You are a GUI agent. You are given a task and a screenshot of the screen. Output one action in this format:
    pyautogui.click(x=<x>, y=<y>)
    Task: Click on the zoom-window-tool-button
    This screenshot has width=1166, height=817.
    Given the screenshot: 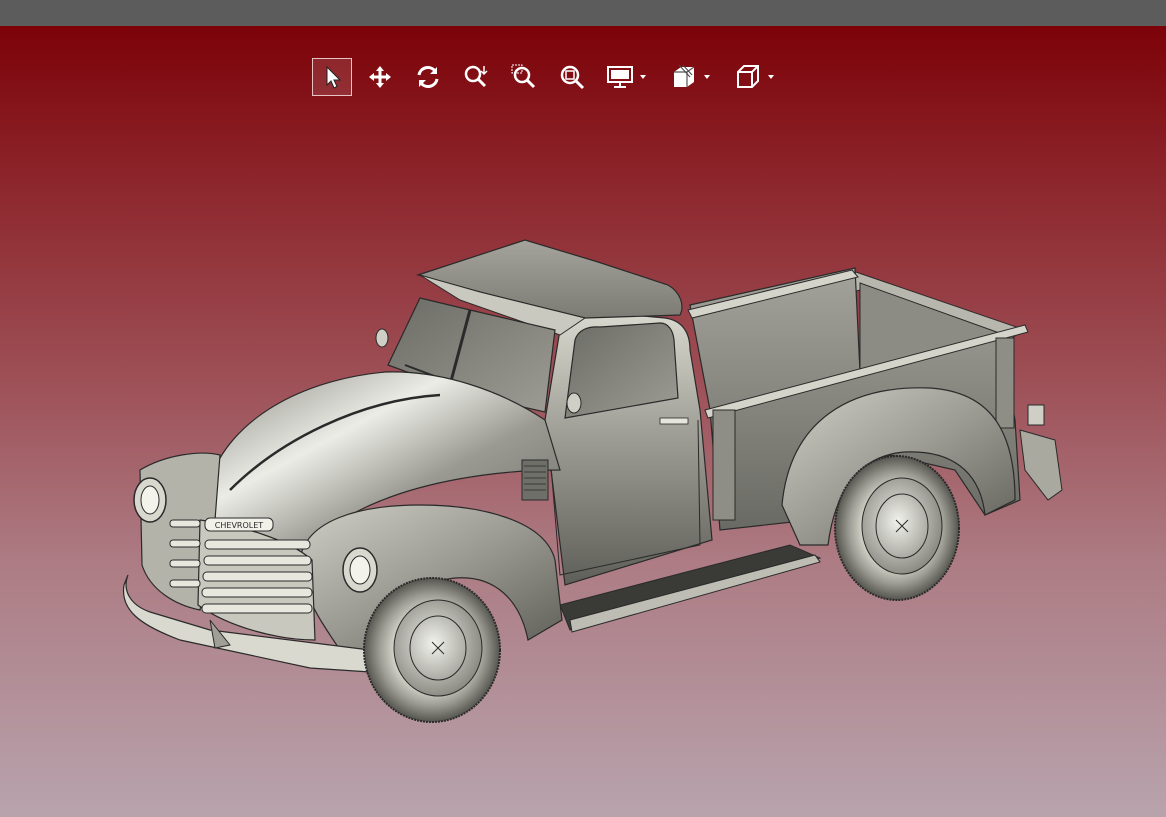 What is the action you would take?
    pyautogui.click(x=524, y=77)
    